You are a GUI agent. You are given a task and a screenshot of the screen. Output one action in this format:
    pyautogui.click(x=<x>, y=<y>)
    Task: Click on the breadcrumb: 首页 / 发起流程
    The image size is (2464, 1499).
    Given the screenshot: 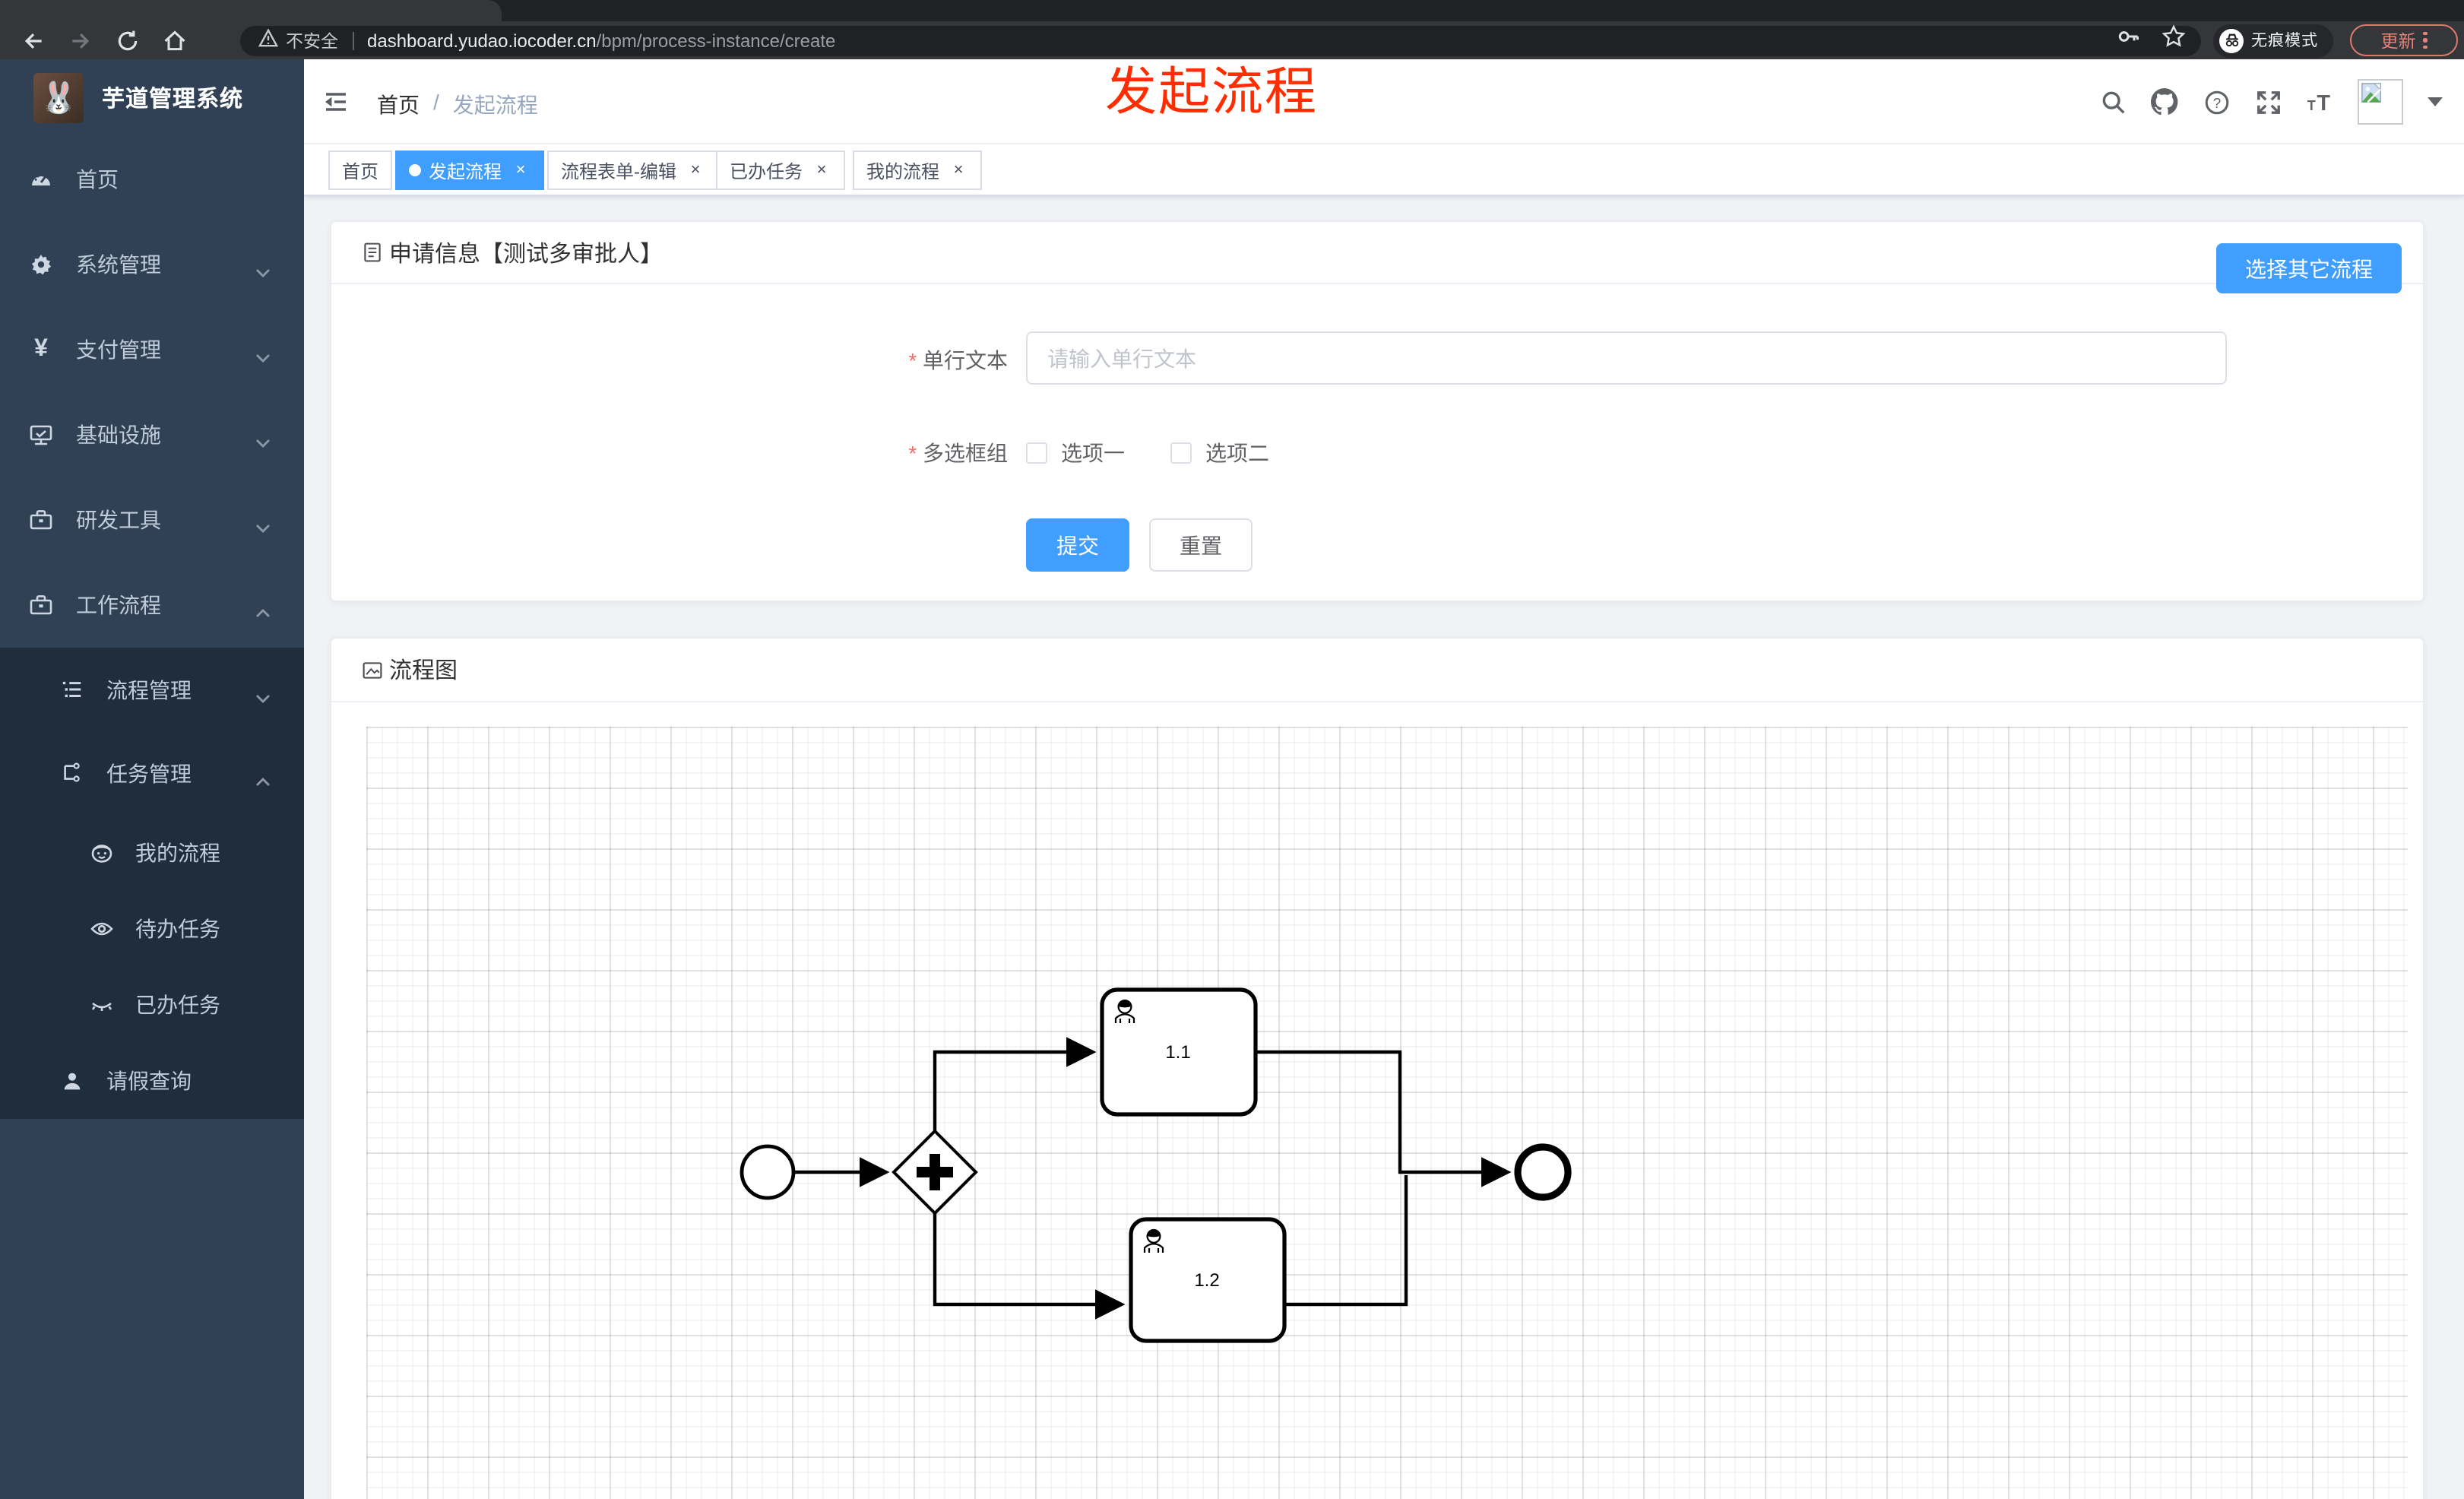 What is the action you would take?
    pyautogui.click(x=457, y=105)
    